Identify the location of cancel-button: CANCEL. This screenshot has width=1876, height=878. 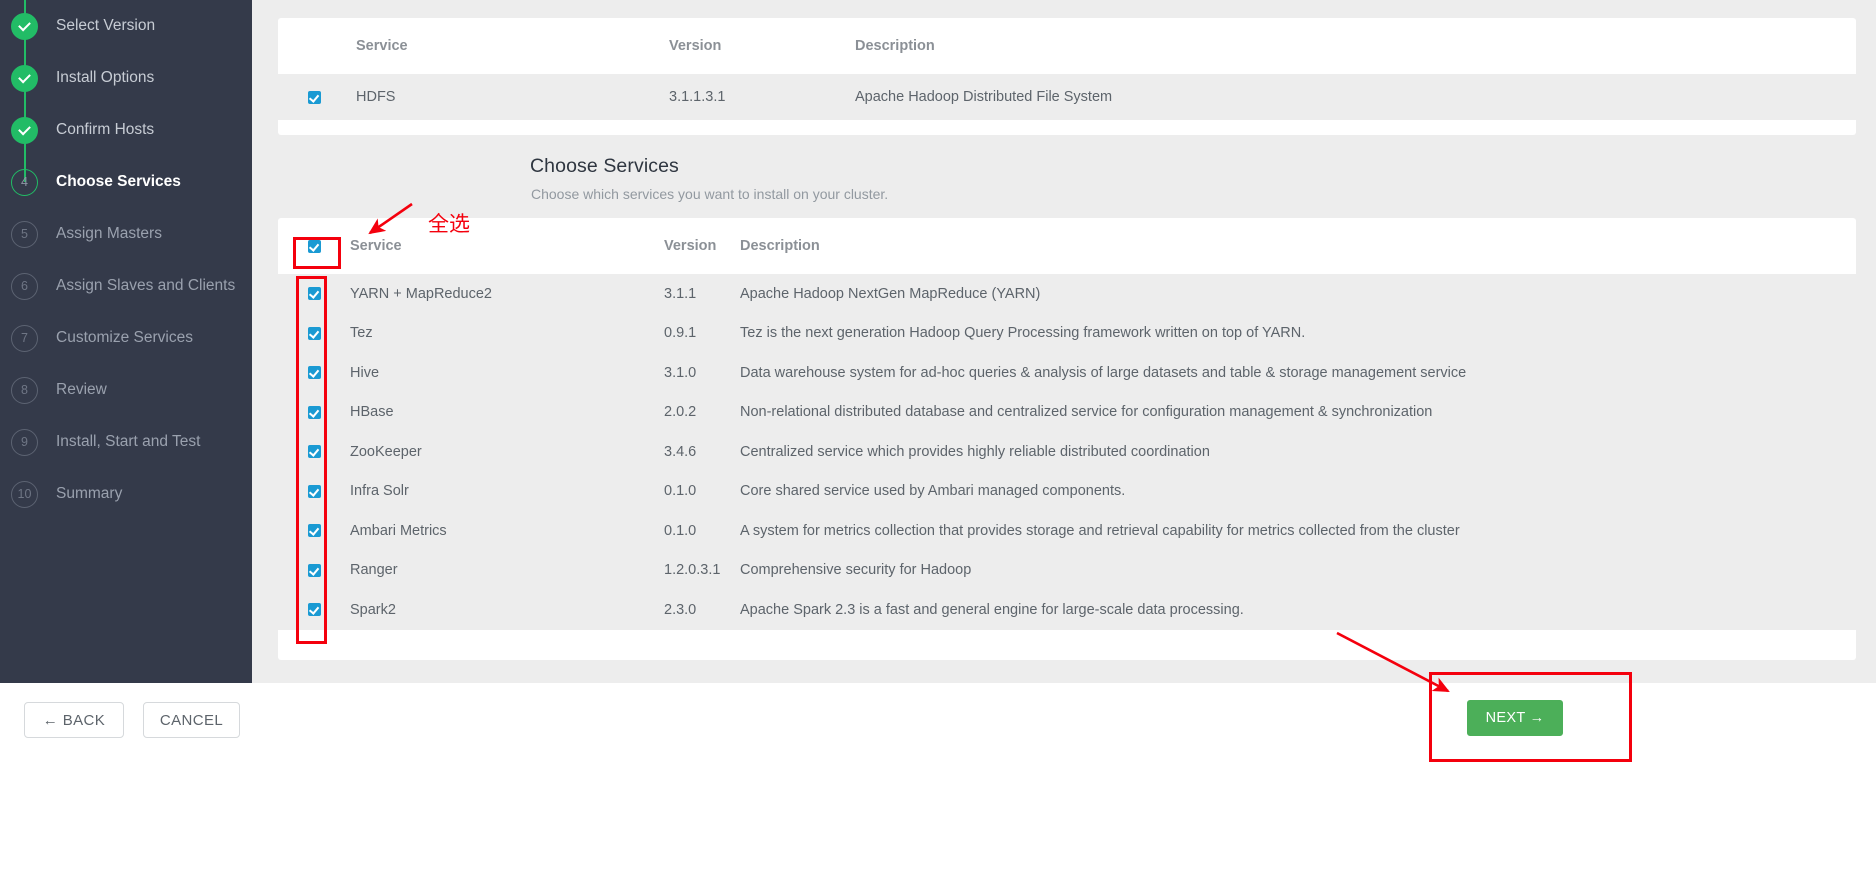
(191, 720).